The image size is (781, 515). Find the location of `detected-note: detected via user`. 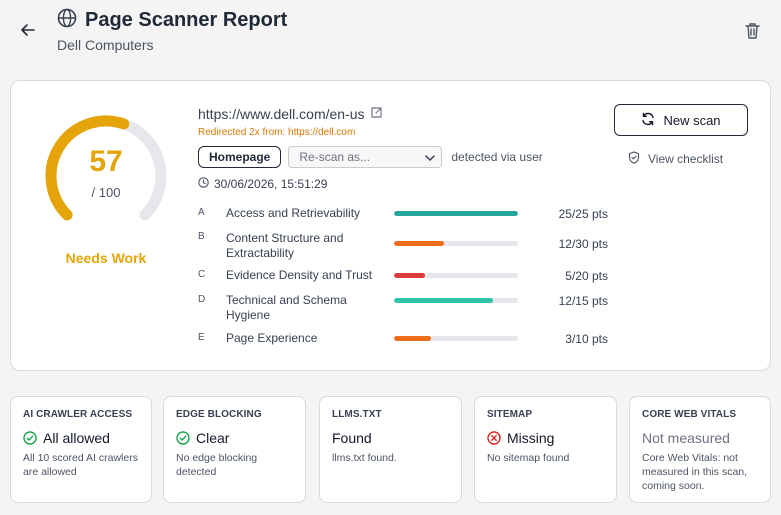

detected-note: detected via user is located at coordinates (497, 157).